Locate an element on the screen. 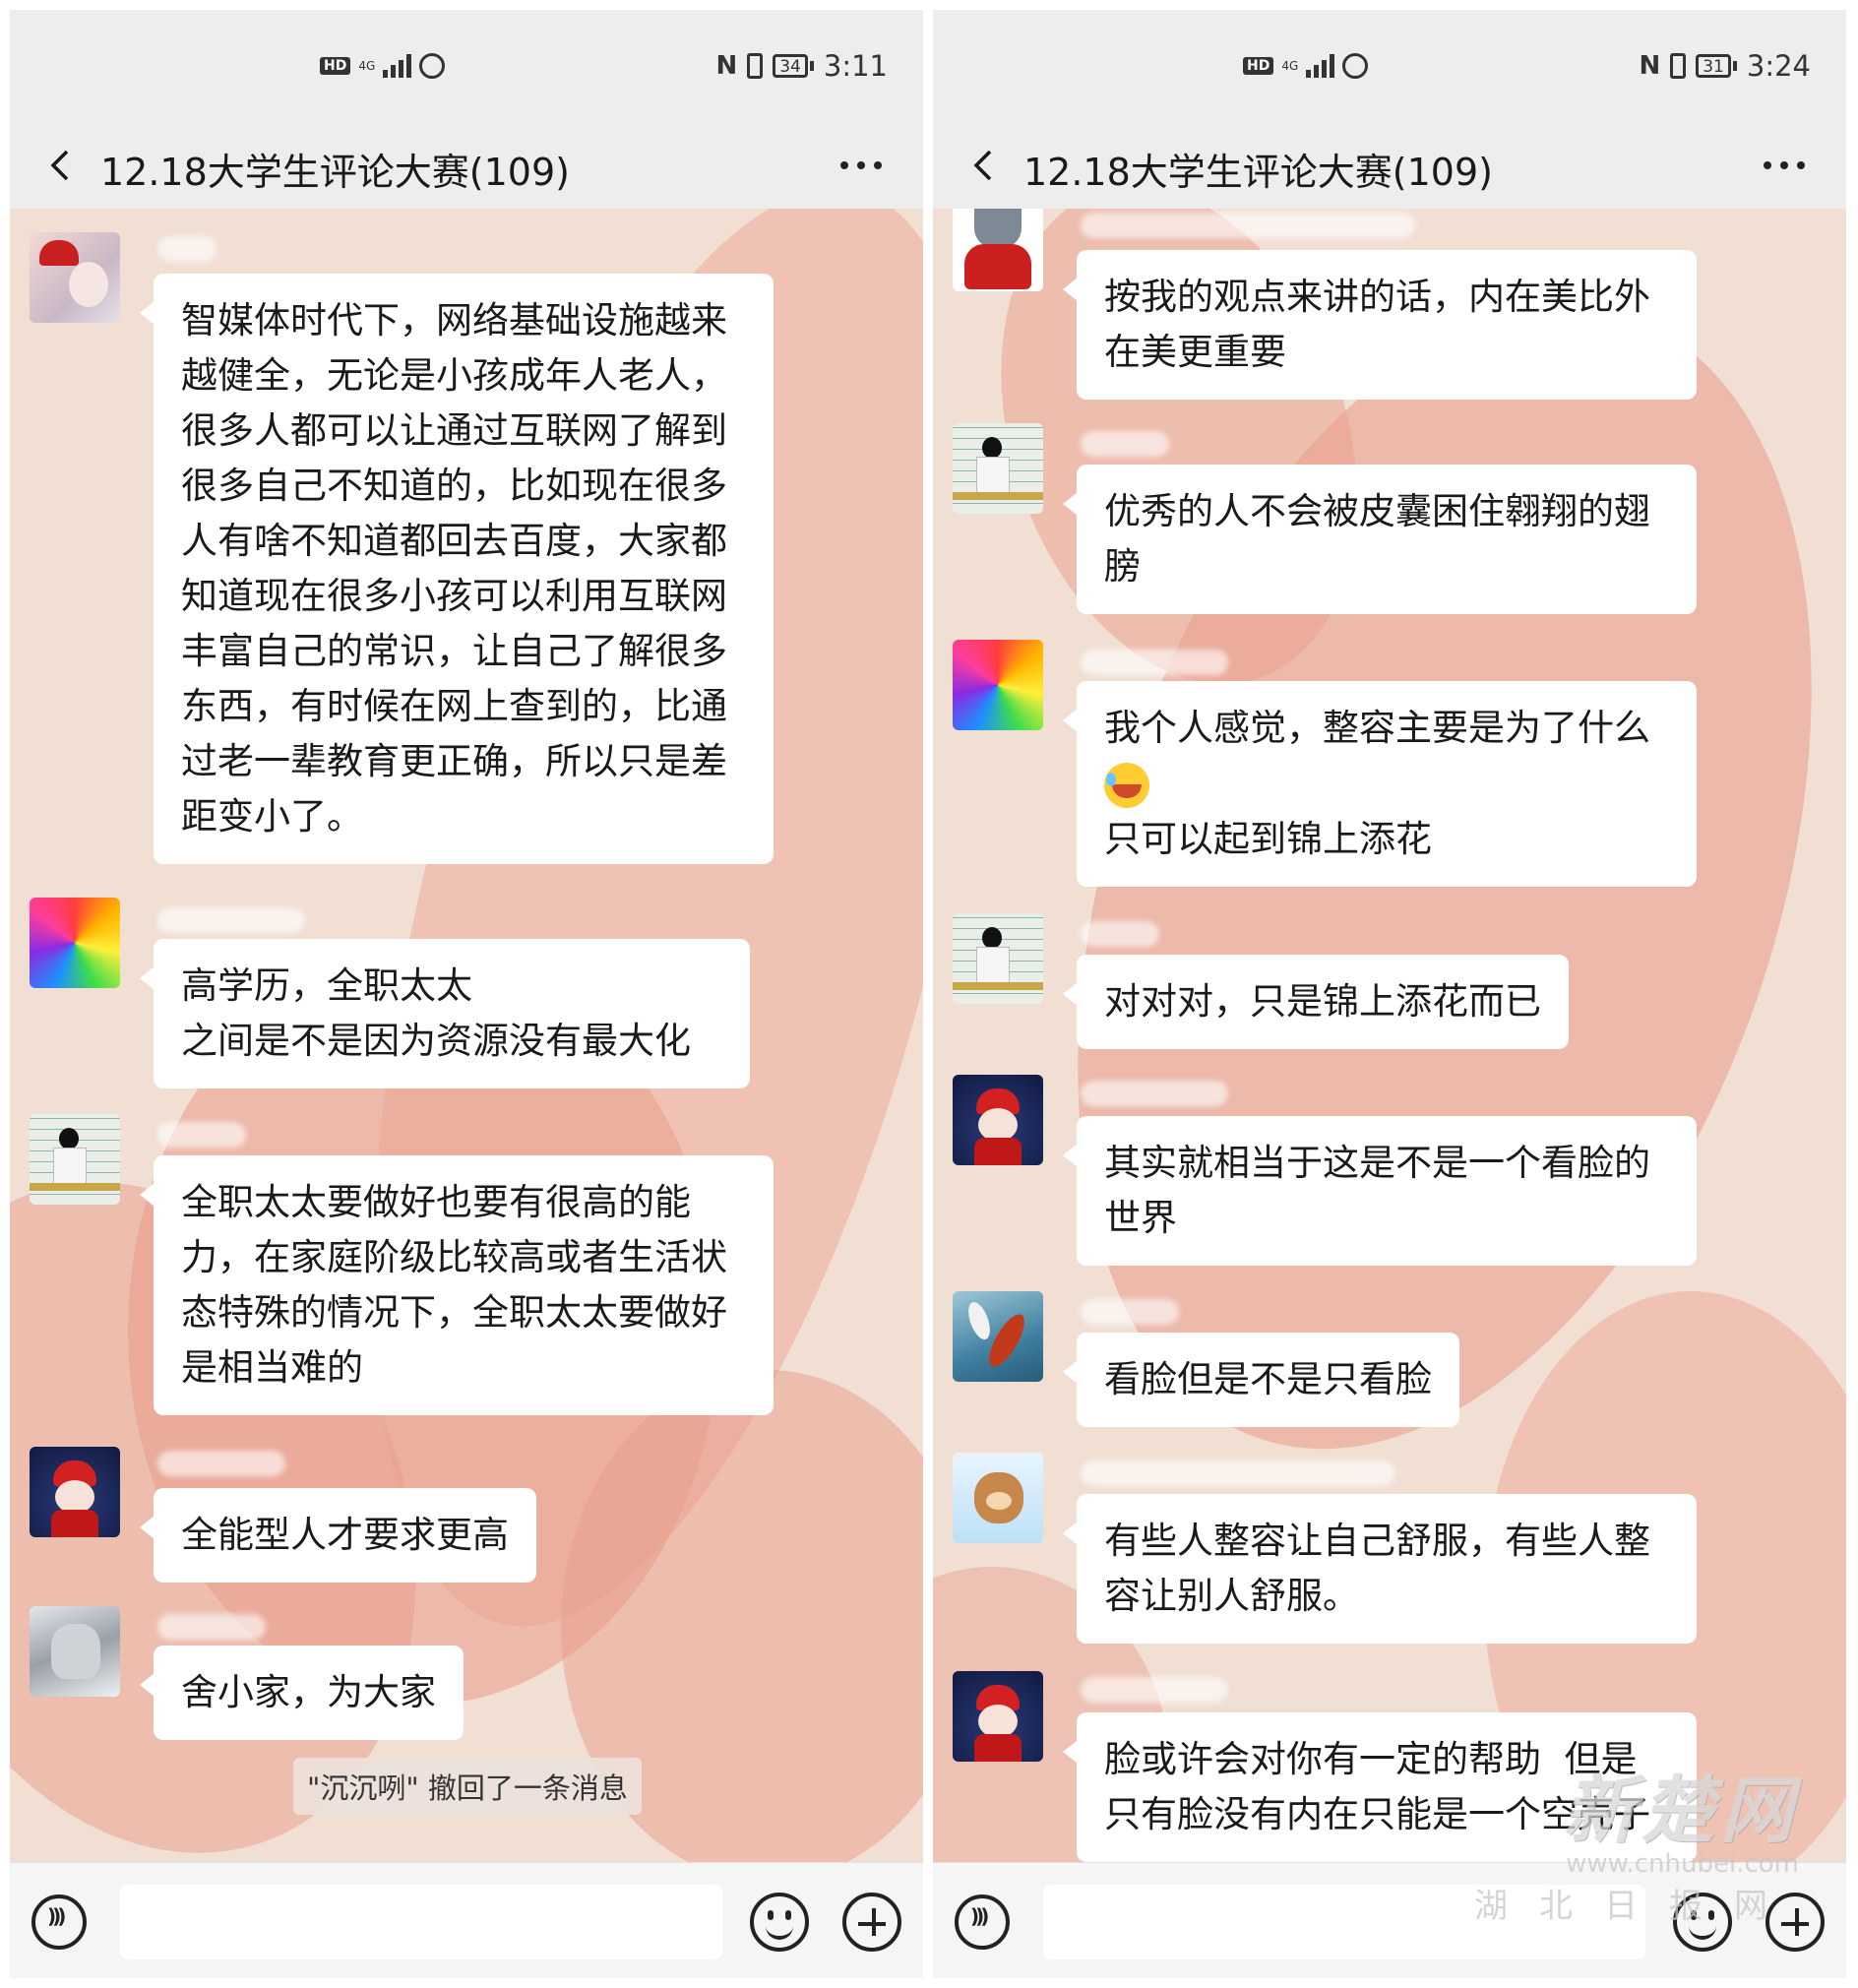 The height and width of the screenshot is (1988, 1858). message-bubble: 其实就相当于这是不是一个看脸的 世界 is located at coordinates (1380, 1191).